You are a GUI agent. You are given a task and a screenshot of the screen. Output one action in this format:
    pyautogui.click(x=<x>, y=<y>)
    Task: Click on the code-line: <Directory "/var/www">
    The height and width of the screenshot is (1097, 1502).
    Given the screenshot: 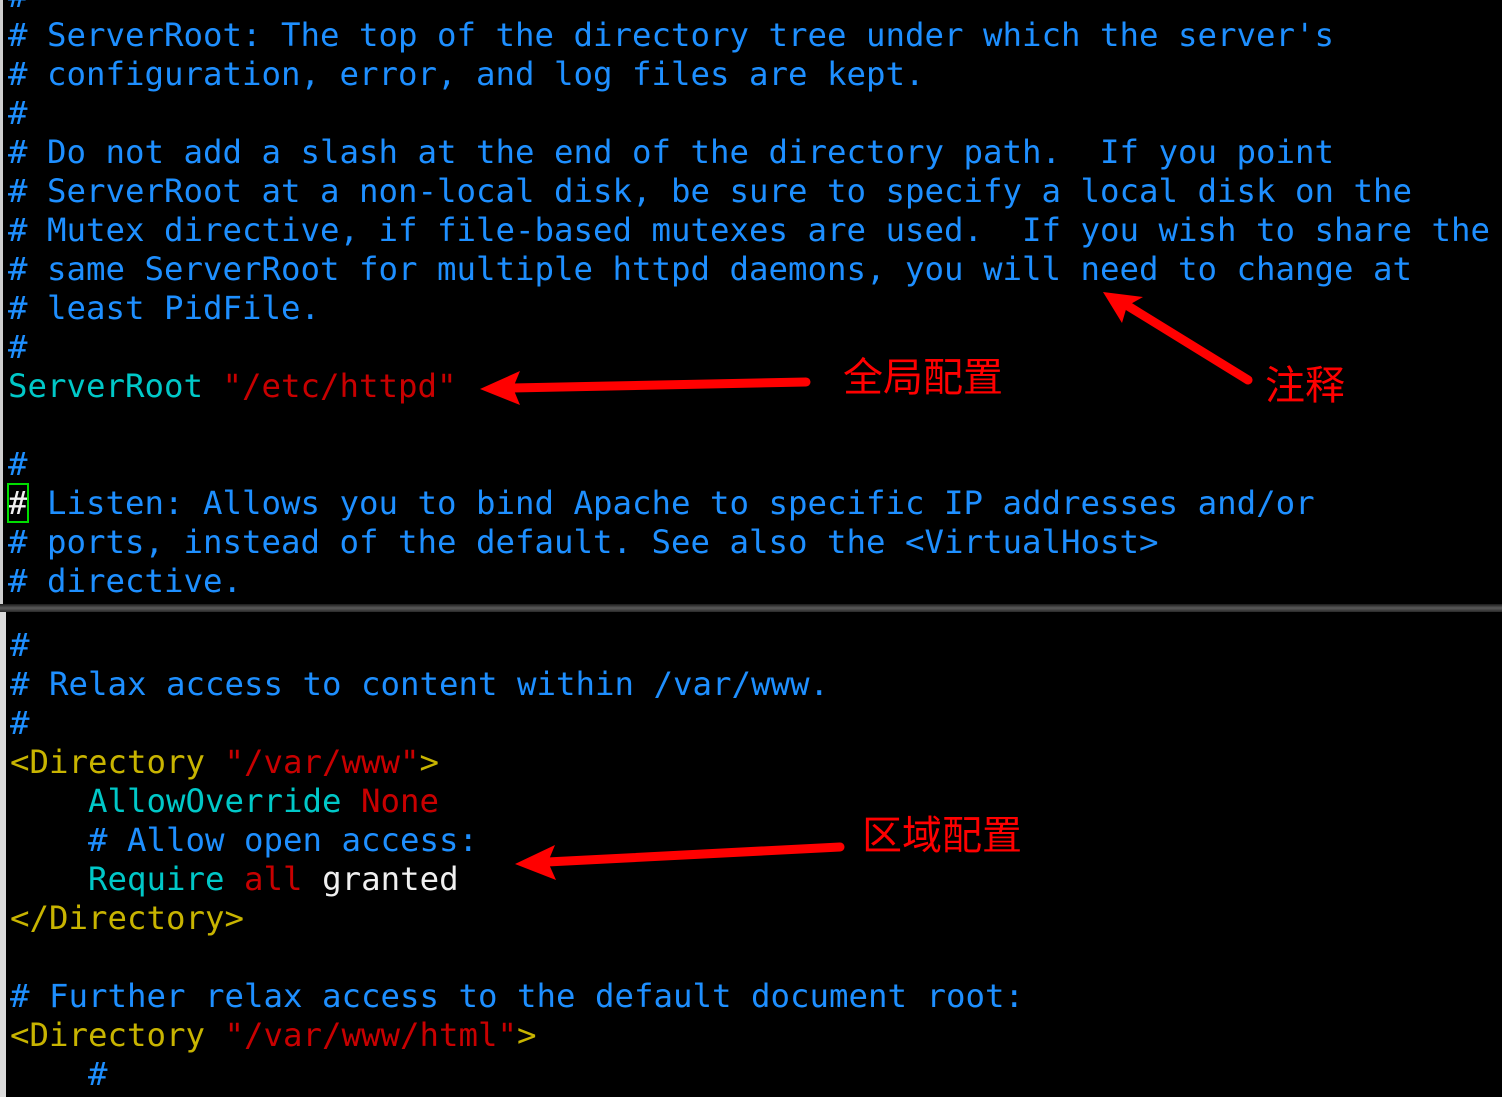 What is the action you would take?
    pyautogui.click(x=224, y=762)
    